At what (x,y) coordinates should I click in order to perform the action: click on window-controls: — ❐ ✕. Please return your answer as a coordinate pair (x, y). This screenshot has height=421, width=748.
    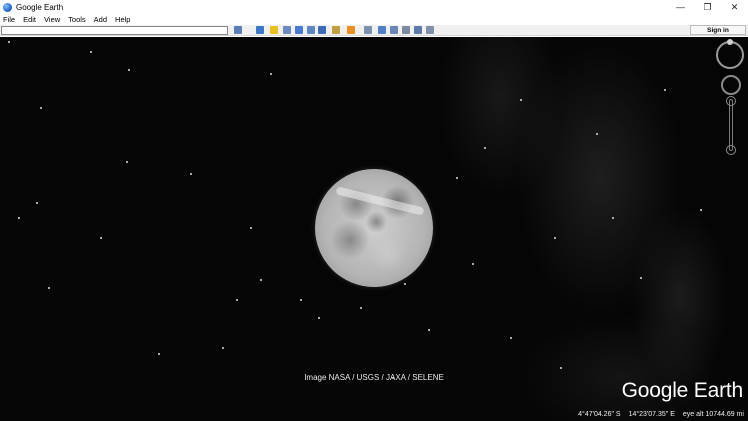
    Looking at the image, I should click on (707, 7).